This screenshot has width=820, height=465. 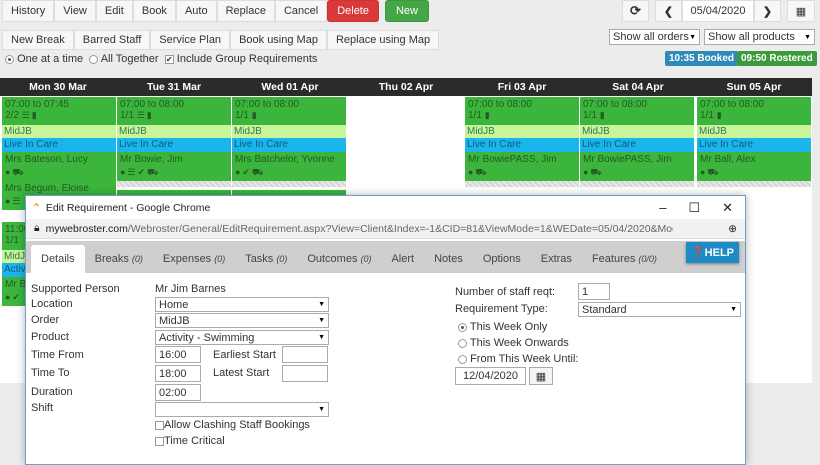 What do you see at coordinates (278, 40) in the screenshot?
I see `book-using-map-button: Book using Map` at bounding box center [278, 40].